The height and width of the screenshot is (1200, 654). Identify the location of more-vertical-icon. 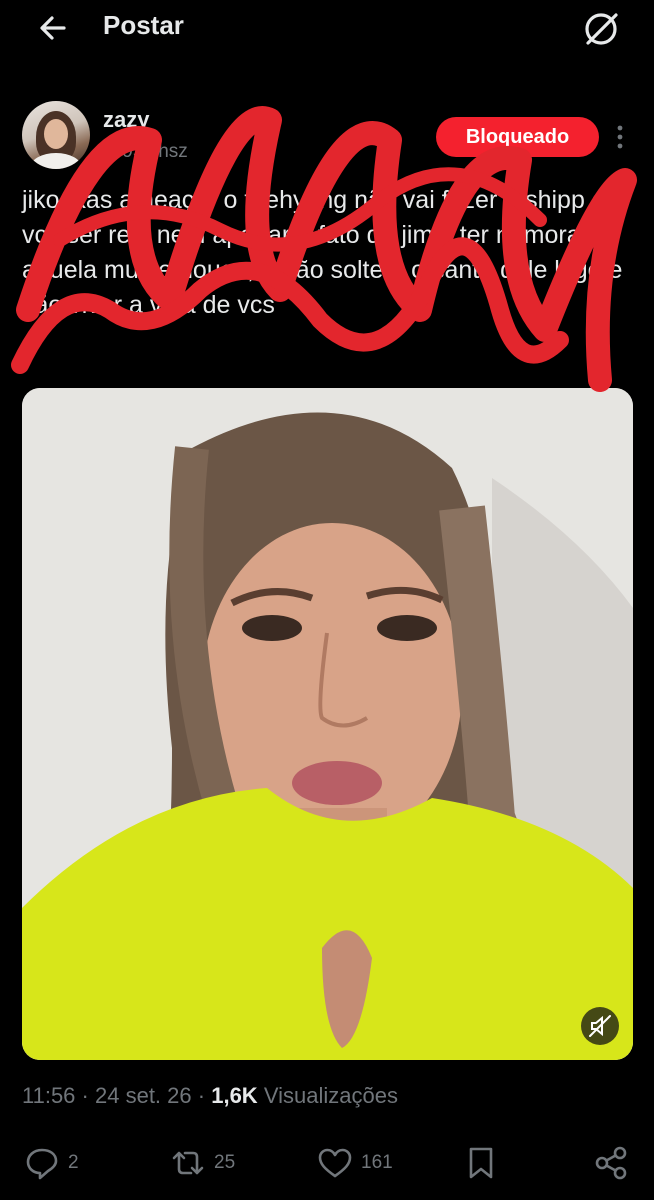
(620, 137).